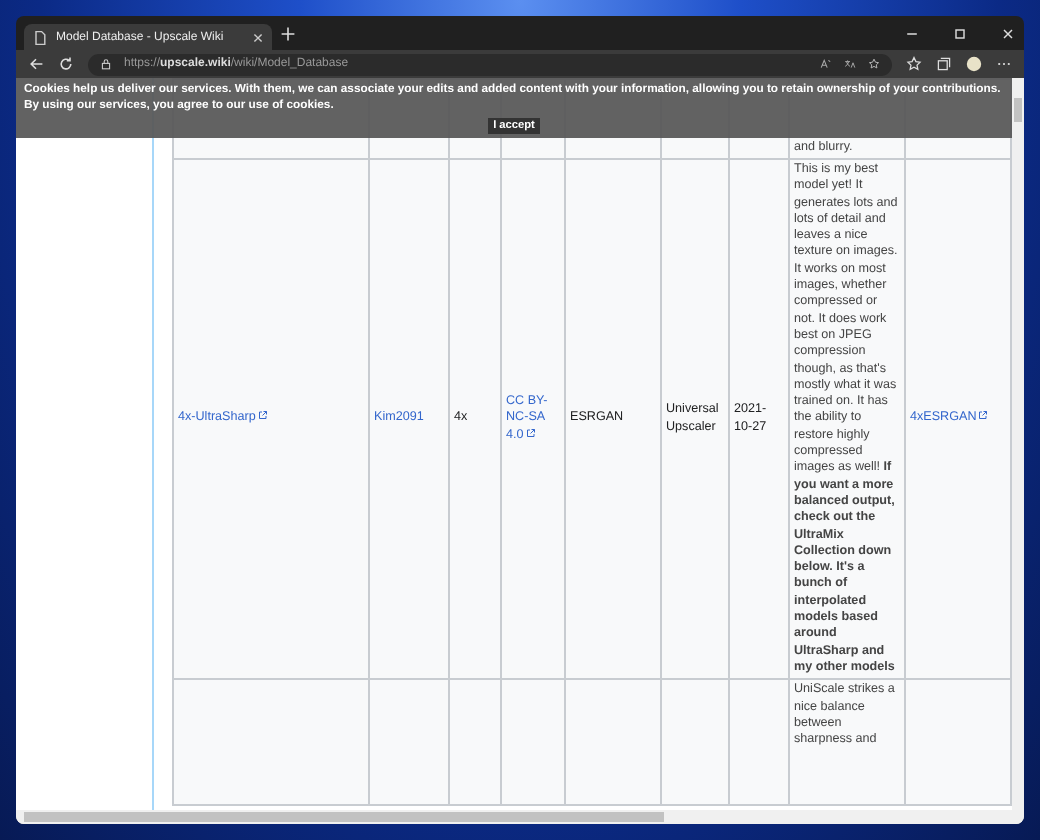 Image resolution: width=1040 pixels, height=840 pixels. Describe the element at coordinates (914, 64) in the screenshot. I see `star-icon` at that location.